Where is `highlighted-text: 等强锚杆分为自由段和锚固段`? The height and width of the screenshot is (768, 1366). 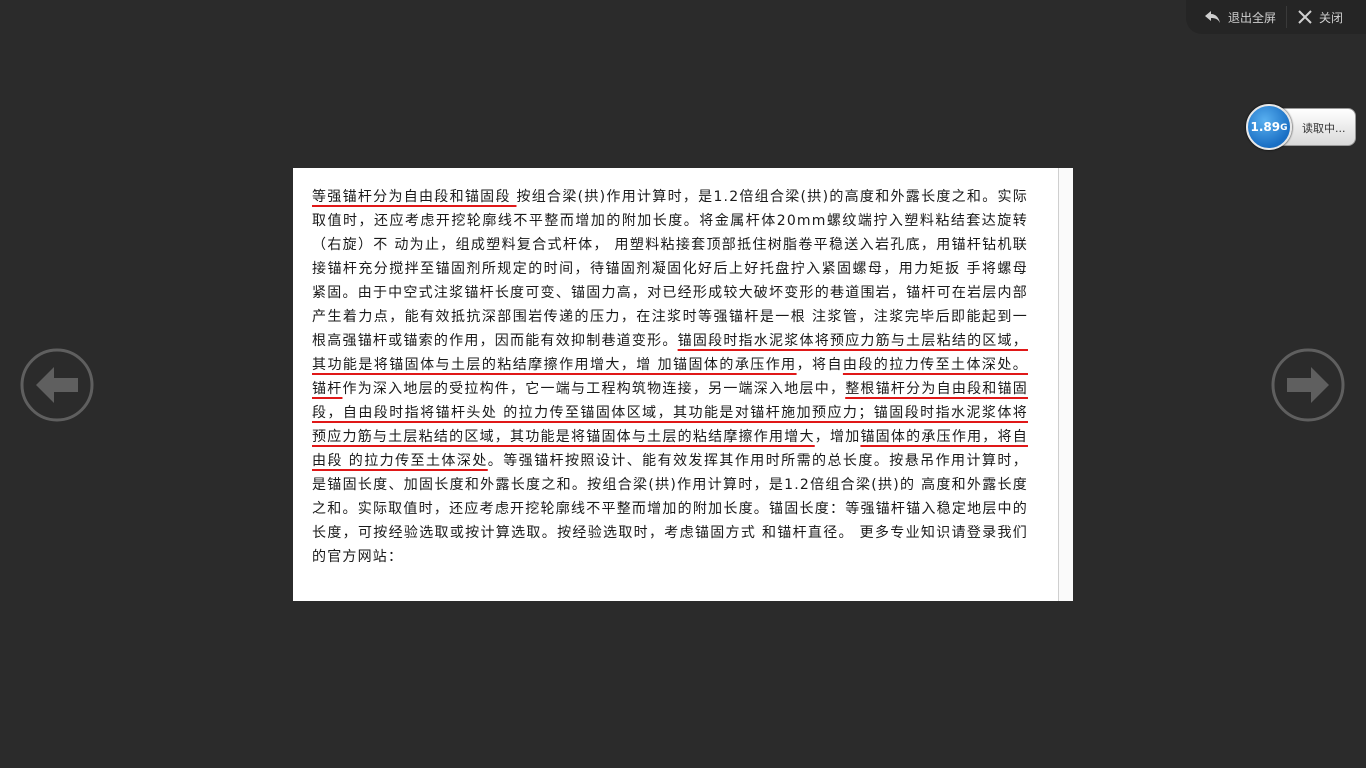
highlighted-text: 等强锚杆分为自由段和锚固段 is located at coordinates (414, 197).